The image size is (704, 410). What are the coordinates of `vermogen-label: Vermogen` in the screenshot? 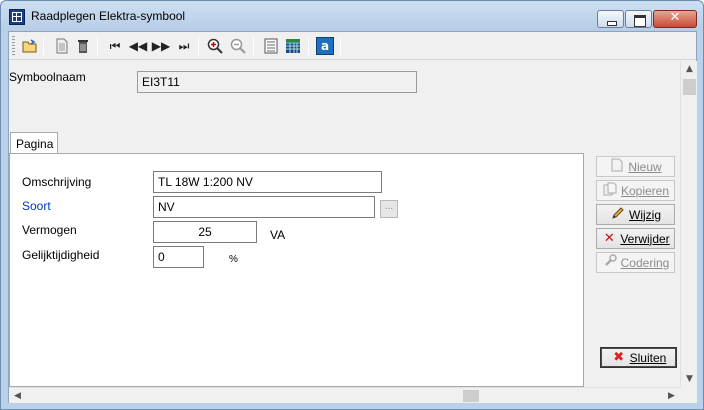 It's located at (49, 230).